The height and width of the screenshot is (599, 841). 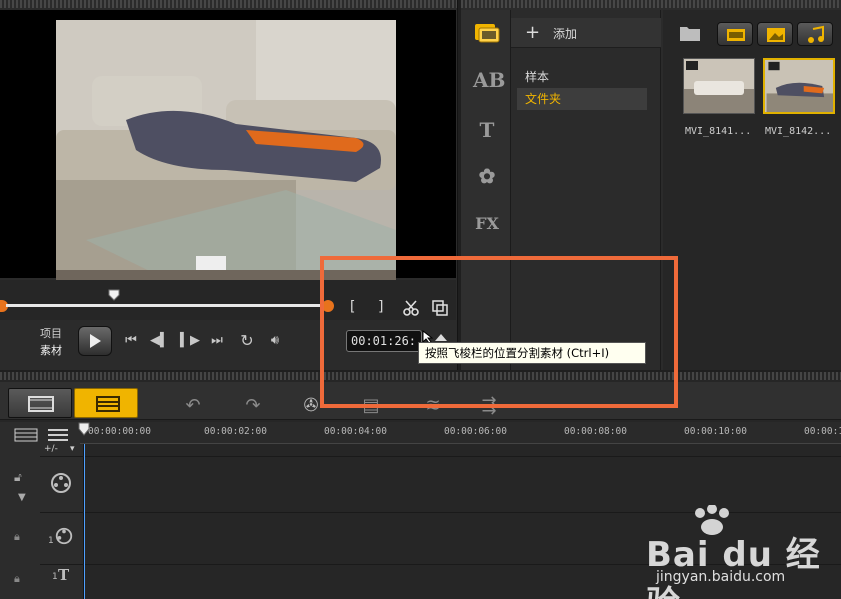 I want to click on video-filter-button, so click(x=735, y=34).